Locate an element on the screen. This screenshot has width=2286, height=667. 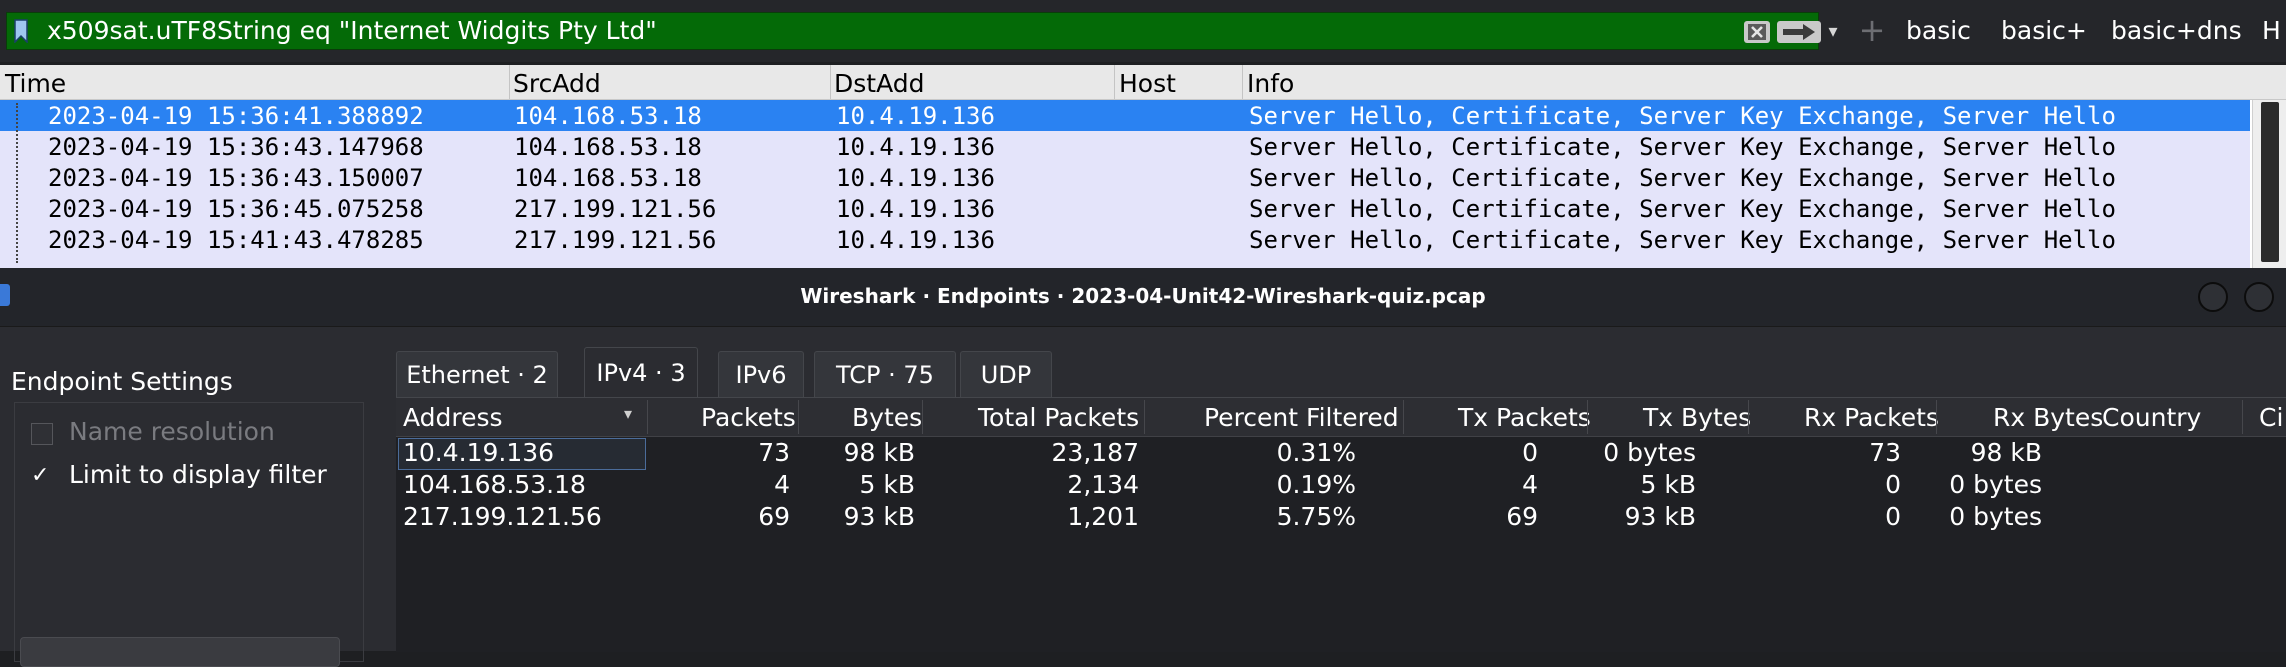
sort-descending-icon: ▾ is located at coordinates (628, 413).